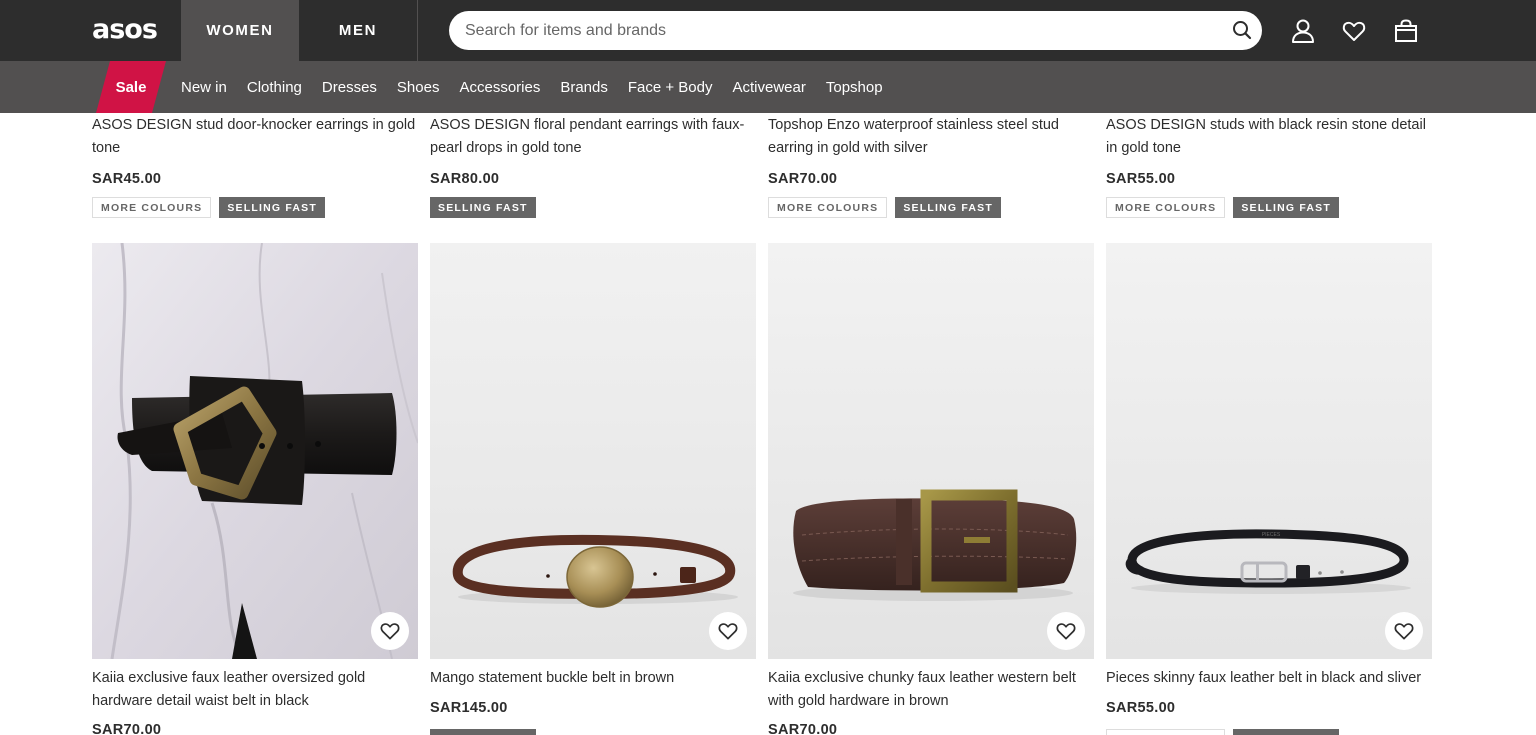 The height and width of the screenshot is (735, 1536). I want to click on product-photo: PIECES, so click(1269, 451).